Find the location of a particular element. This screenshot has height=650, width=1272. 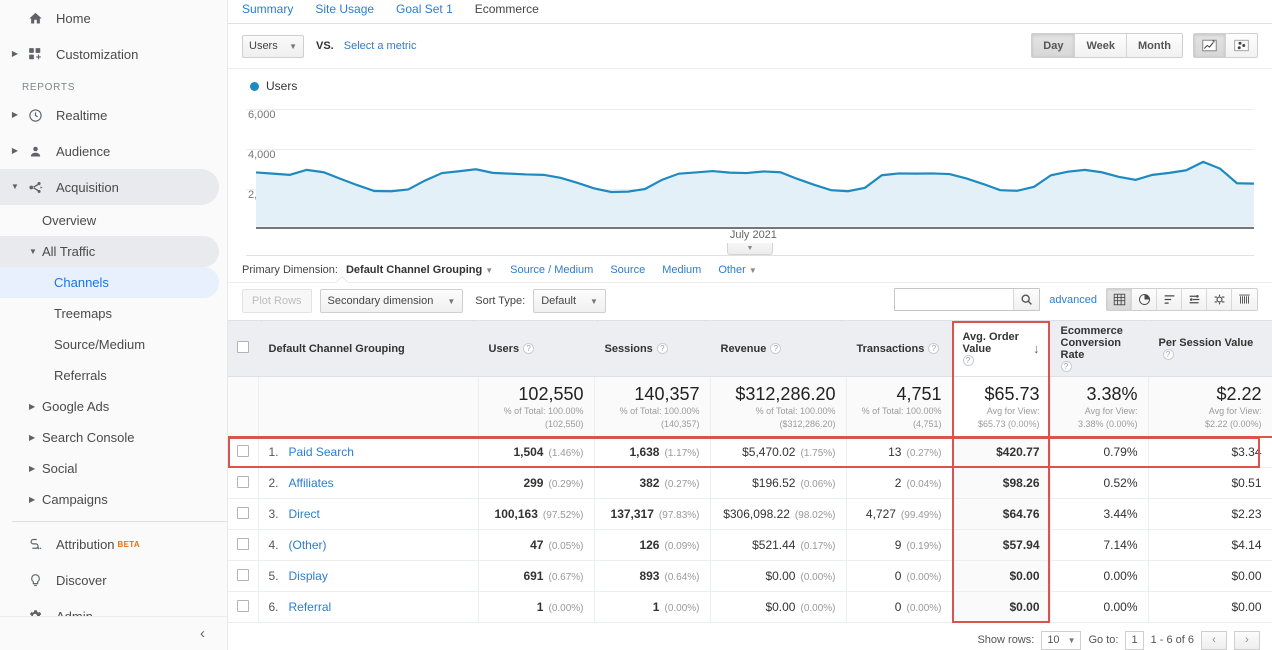

col-header-avg-order-value: Avg. Order Value ↓ ? is located at coordinates (1001, 348).